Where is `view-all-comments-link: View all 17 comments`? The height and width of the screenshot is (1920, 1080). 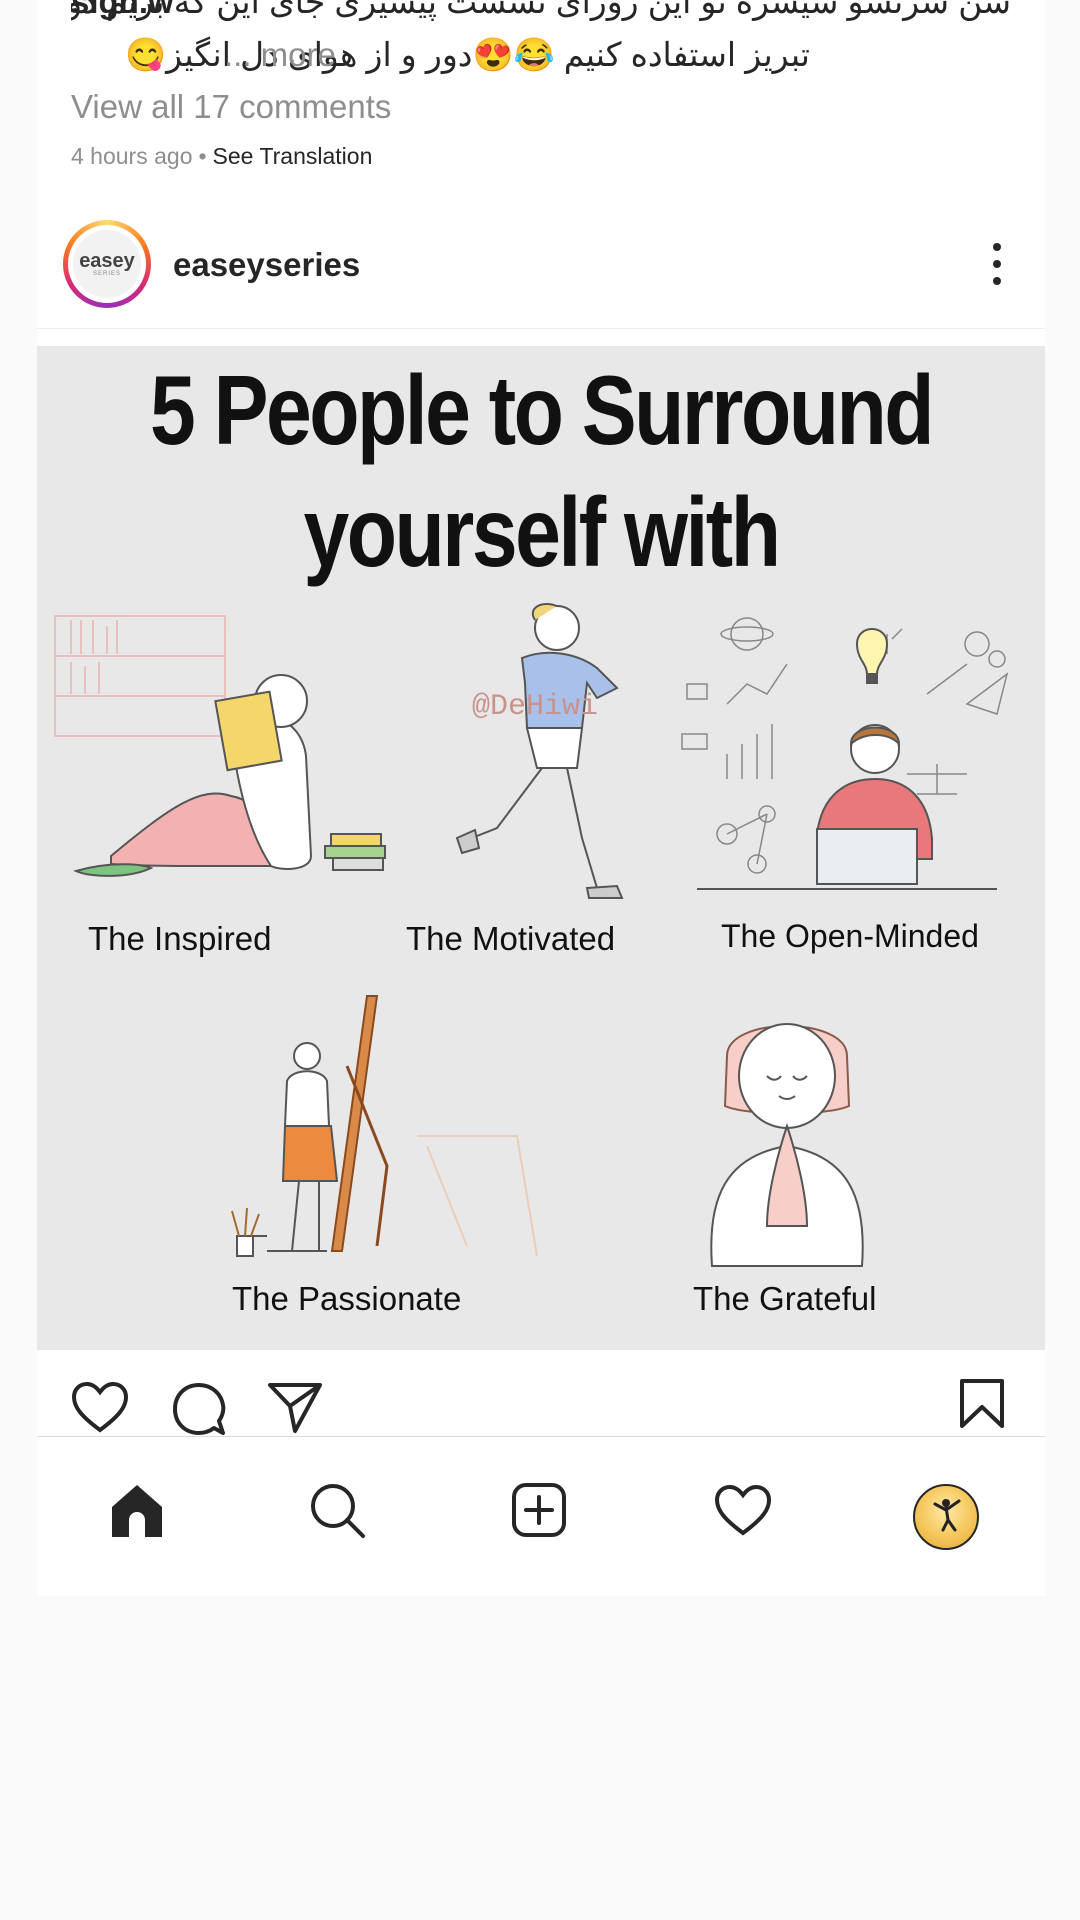 view-all-comments-link: View all 17 comments is located at coordinates (231, 107).